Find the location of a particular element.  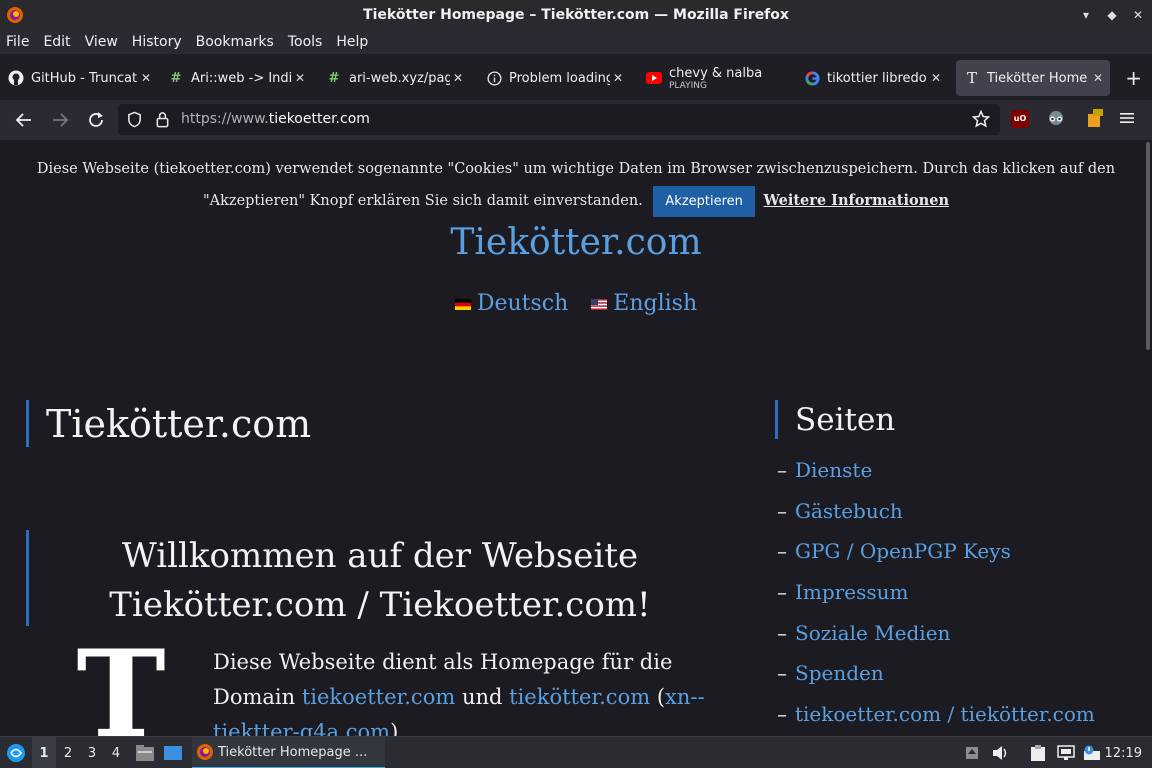

ublock-icon: uO is located at coordinates (1020, 119).